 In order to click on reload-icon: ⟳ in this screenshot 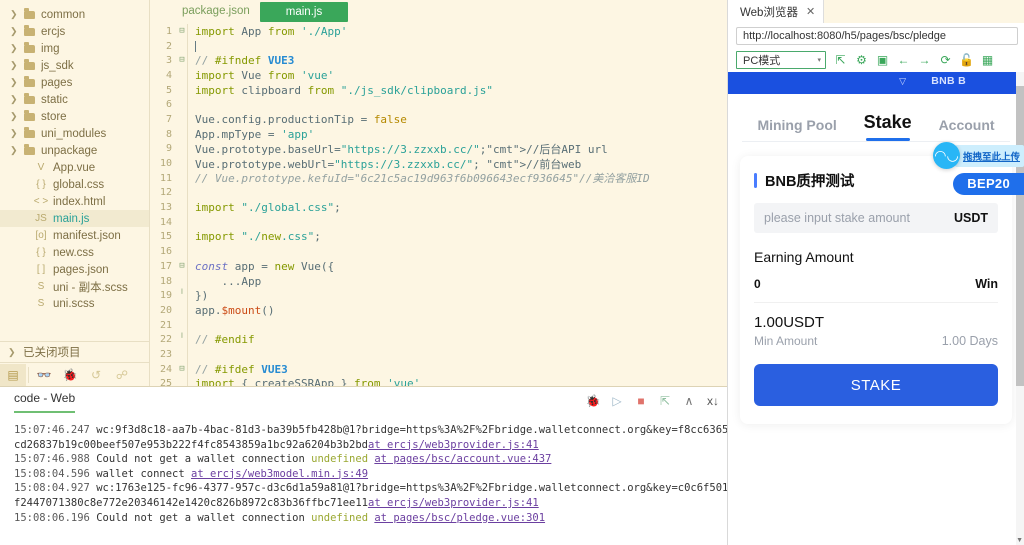, I will do `click(945, 60)`.